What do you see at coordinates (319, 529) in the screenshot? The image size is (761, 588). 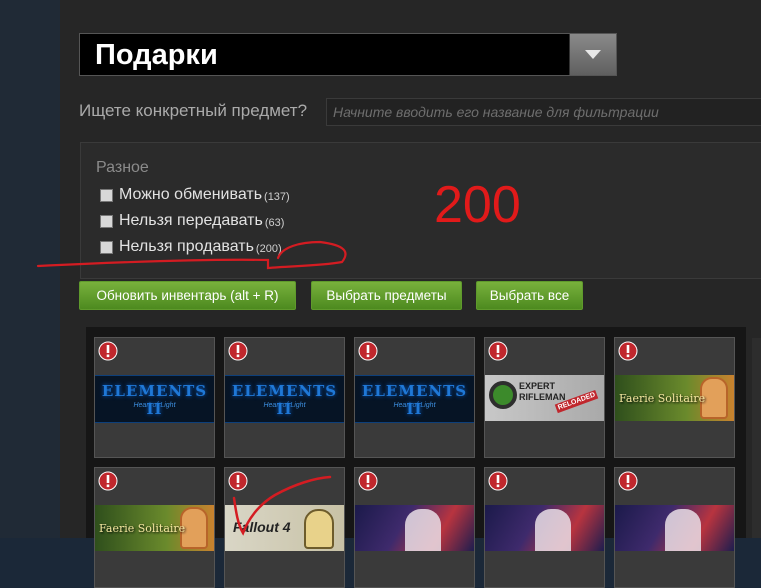 I see `vault-boy-figure` at bounding box center [319, 529].